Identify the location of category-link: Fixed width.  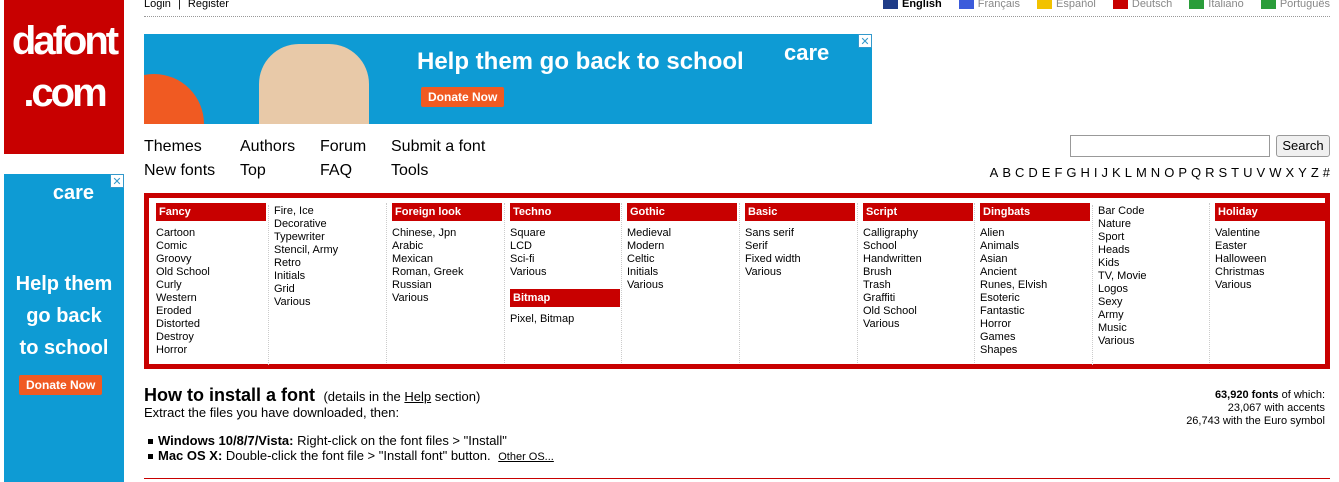
(800, 259).